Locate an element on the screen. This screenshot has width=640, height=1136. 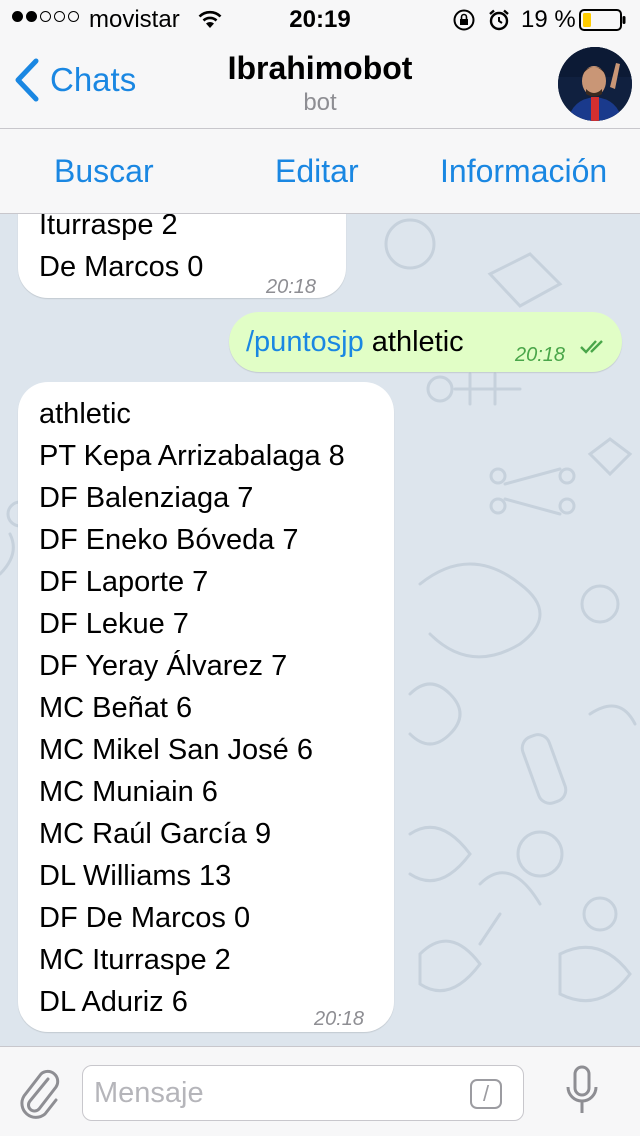
navigation-bar: Chats Ibrahimobot bot is located at coordinates (320, 84).